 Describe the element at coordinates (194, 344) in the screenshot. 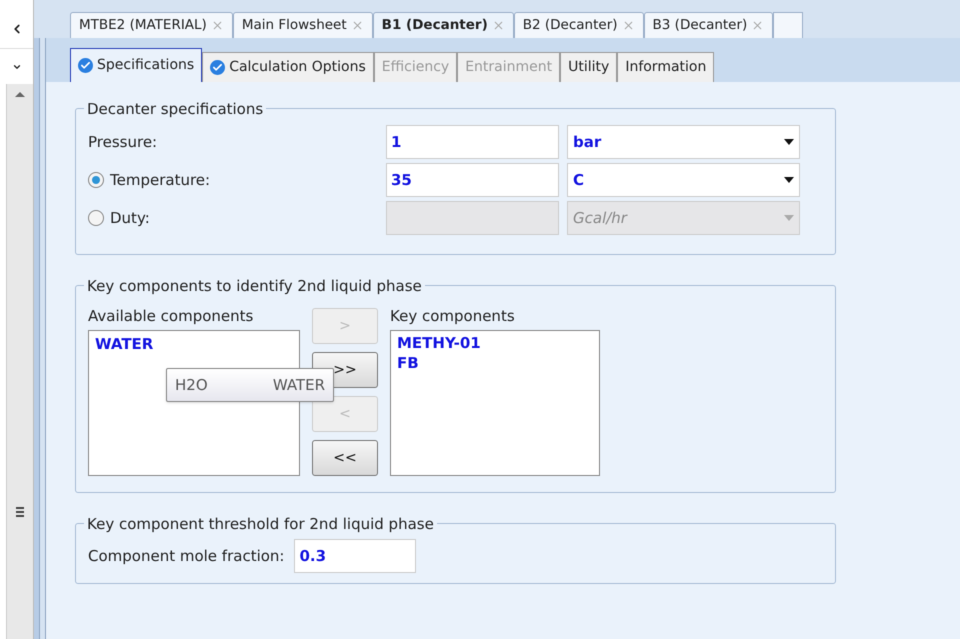

I see `list-item: WATER` at that location.